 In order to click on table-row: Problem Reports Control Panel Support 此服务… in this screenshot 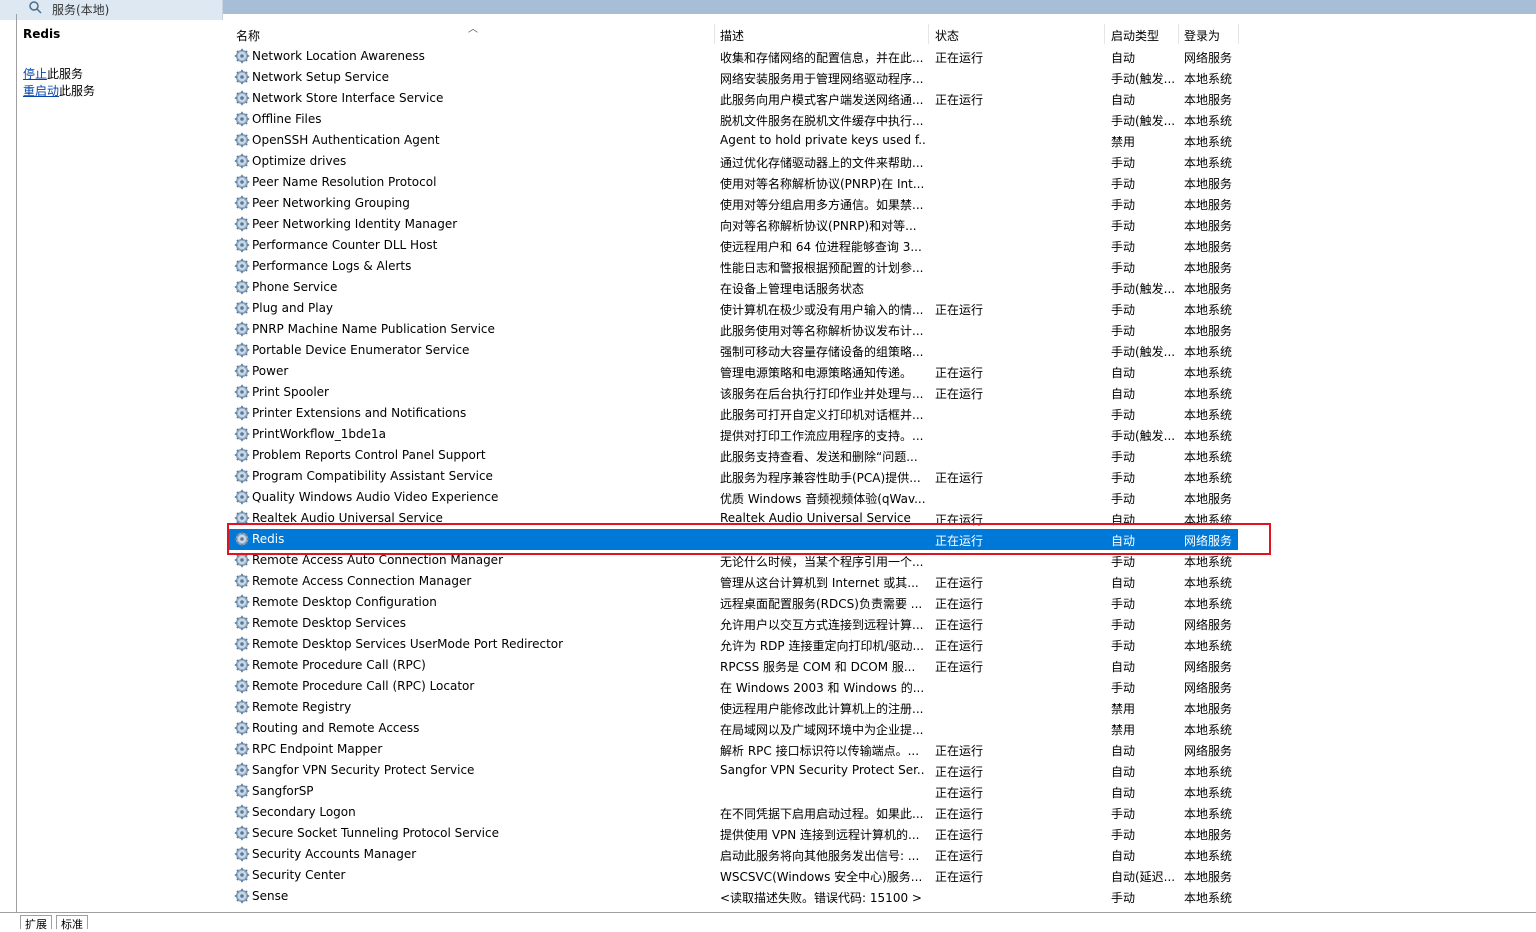, I will do `click(733, 455)`.